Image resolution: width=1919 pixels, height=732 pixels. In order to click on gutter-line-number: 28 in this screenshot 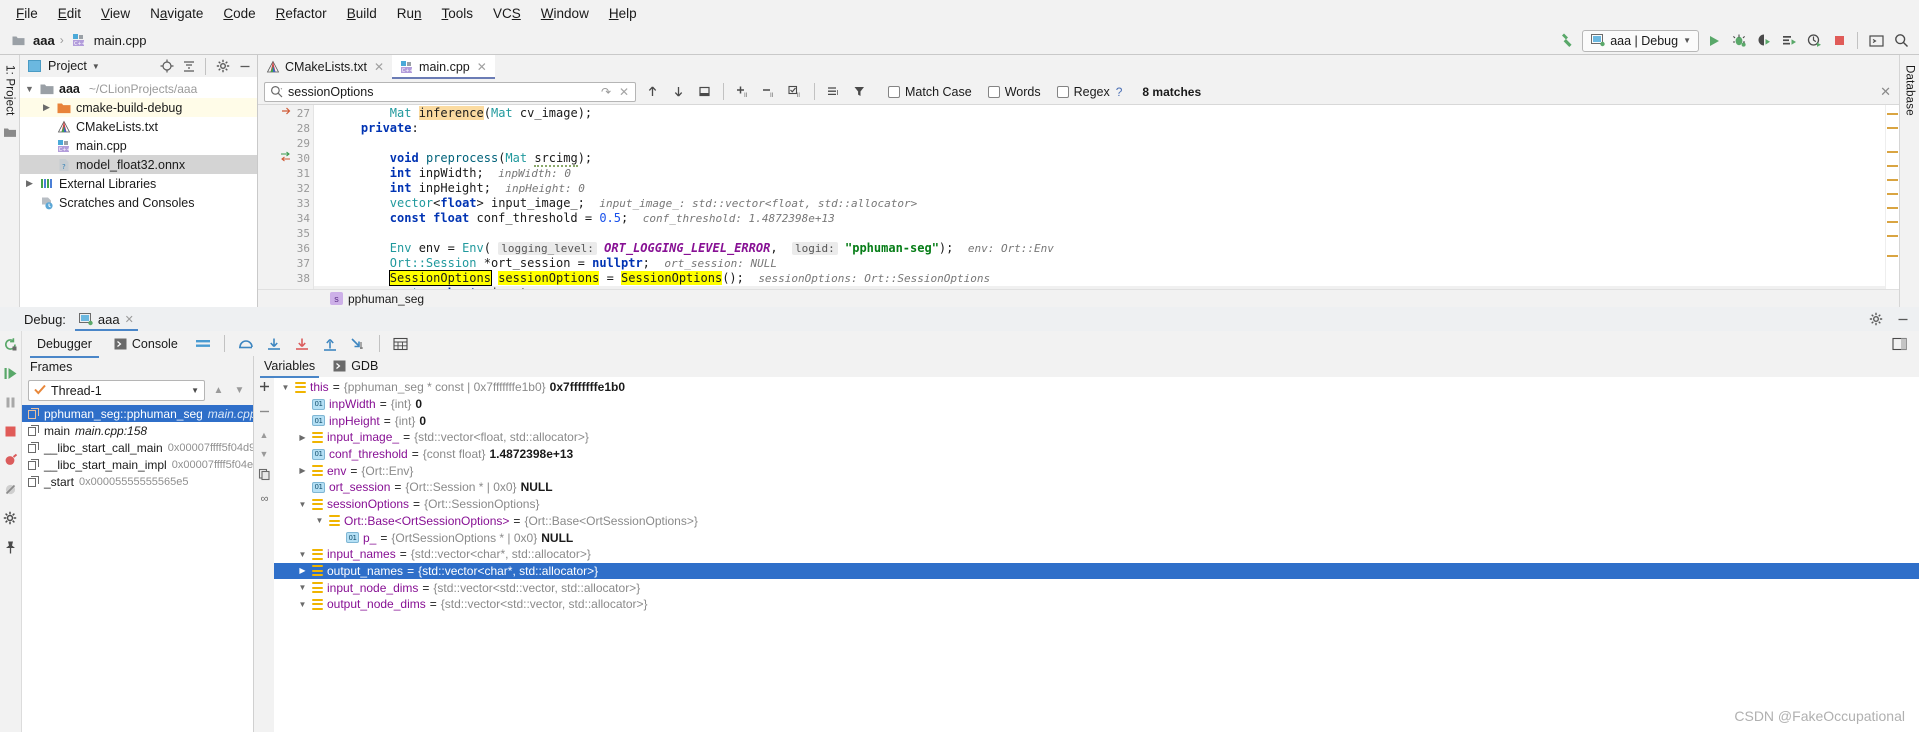, I will do `click(285, 128)`.